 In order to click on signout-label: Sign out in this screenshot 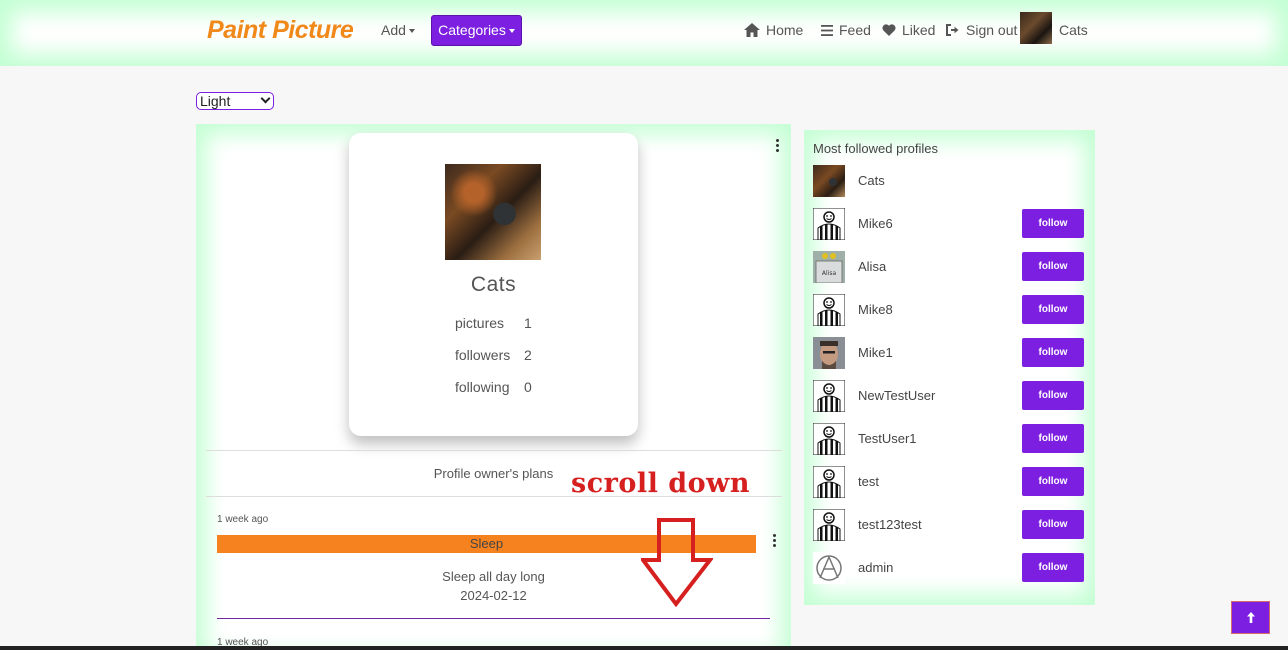, I will do `click(992, 30)`.